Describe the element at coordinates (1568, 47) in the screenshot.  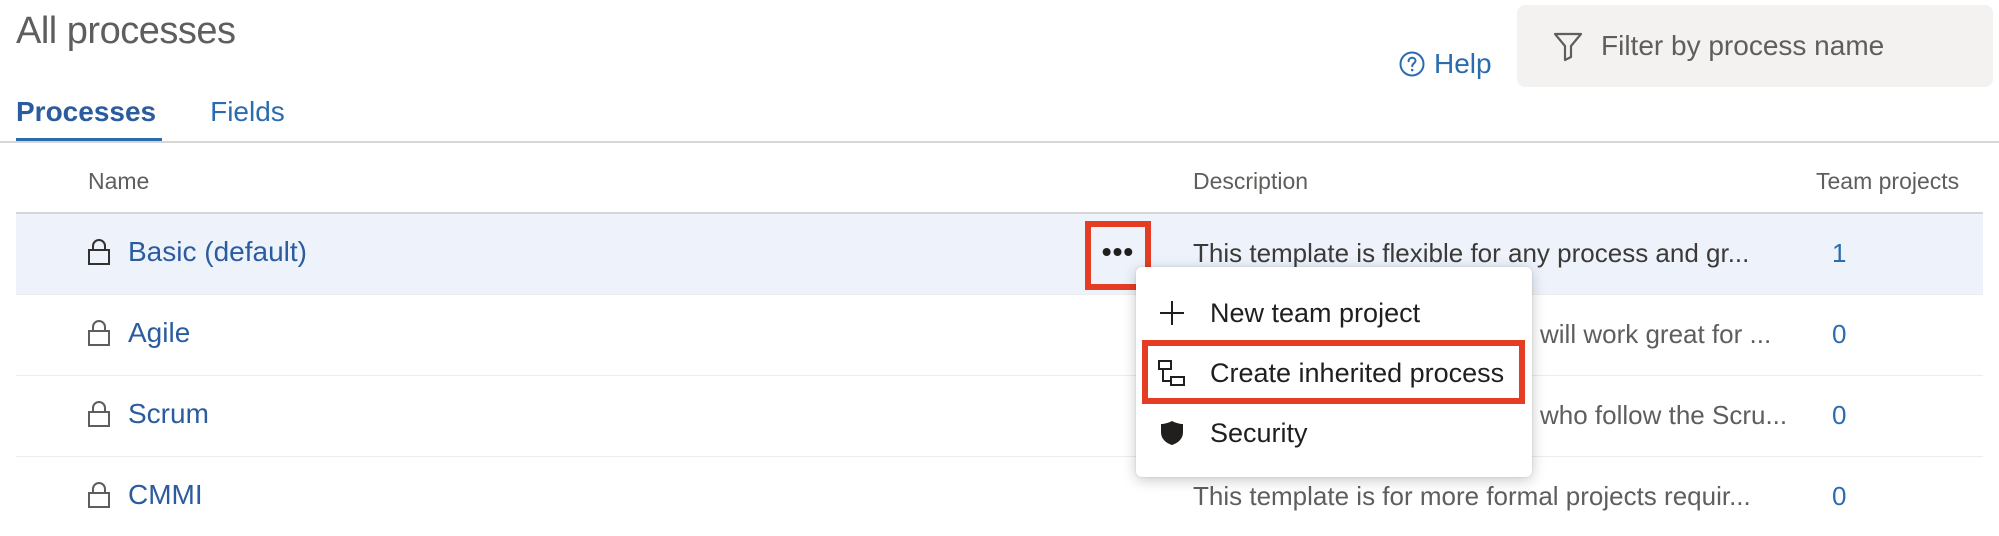
I see `filter-icon` at that location.